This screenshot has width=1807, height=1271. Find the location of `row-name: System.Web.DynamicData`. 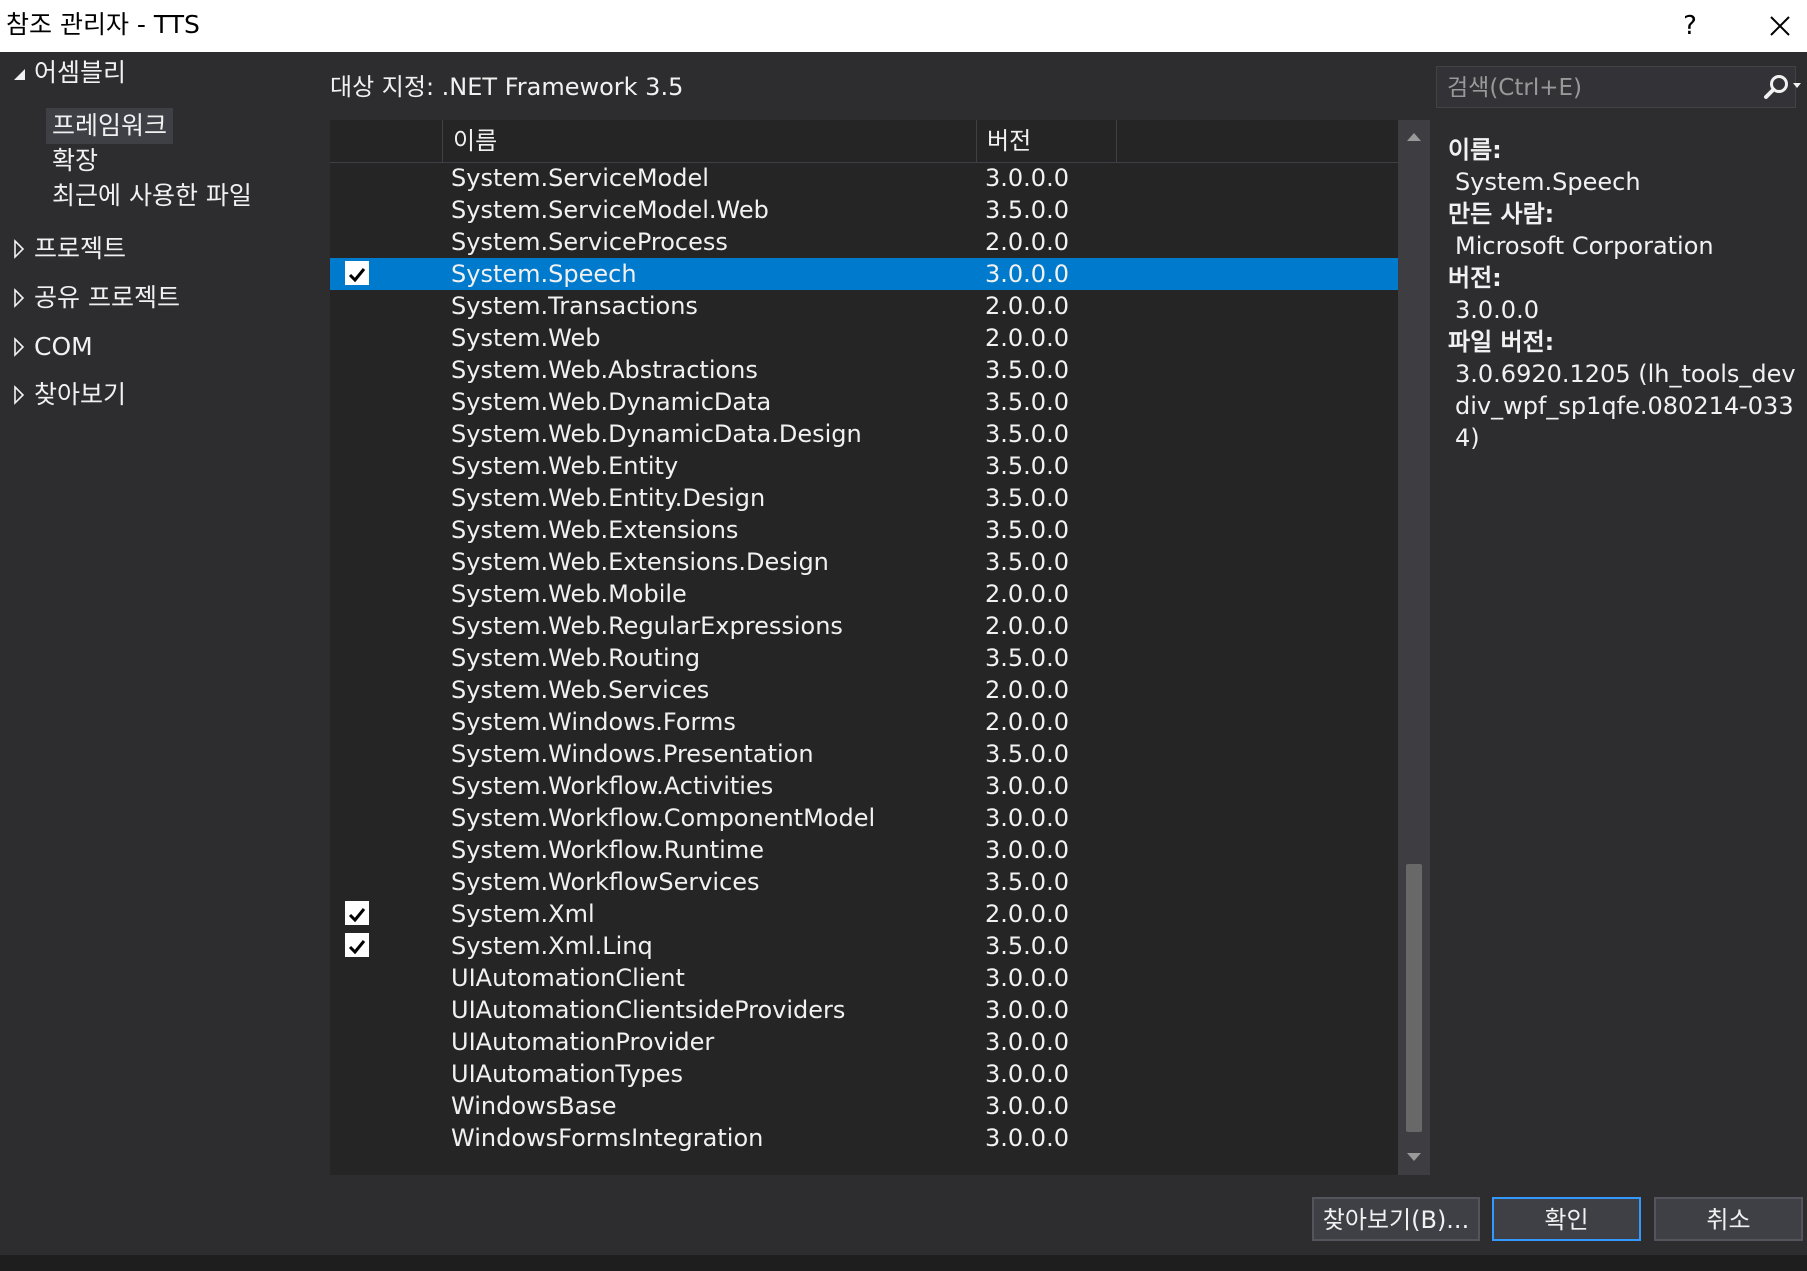

row-name: System.Web.DynamicData is located at coordinates (611, 402).